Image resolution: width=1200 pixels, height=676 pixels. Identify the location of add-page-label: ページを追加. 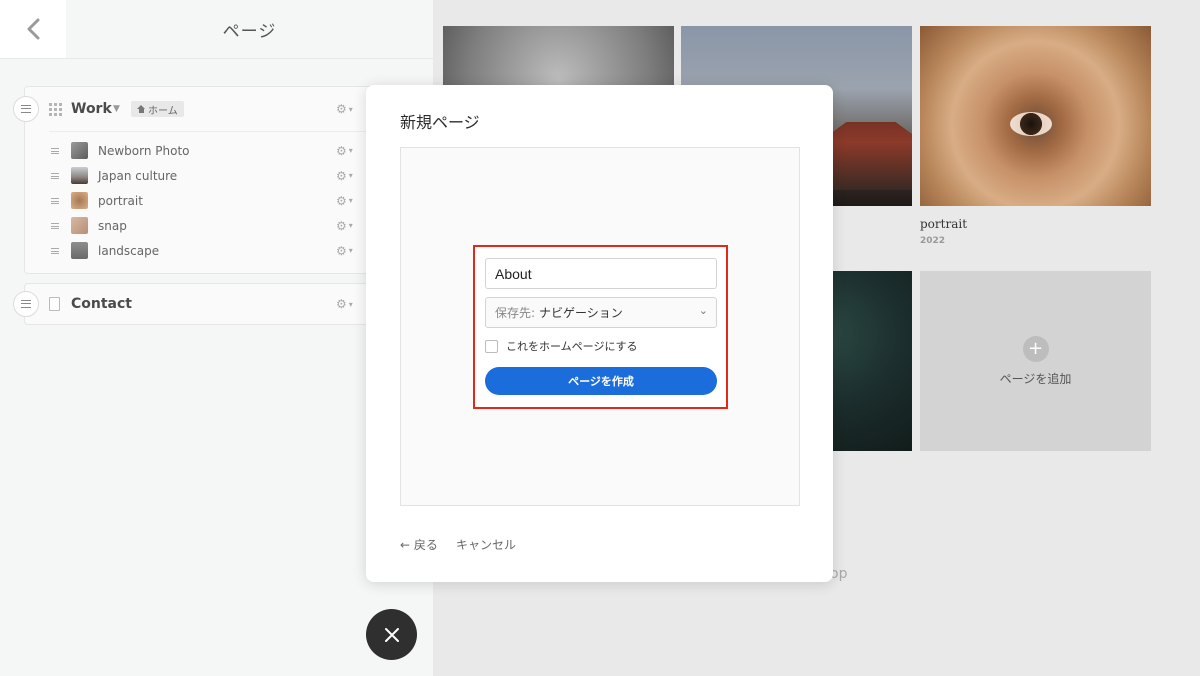
(1035, 378).